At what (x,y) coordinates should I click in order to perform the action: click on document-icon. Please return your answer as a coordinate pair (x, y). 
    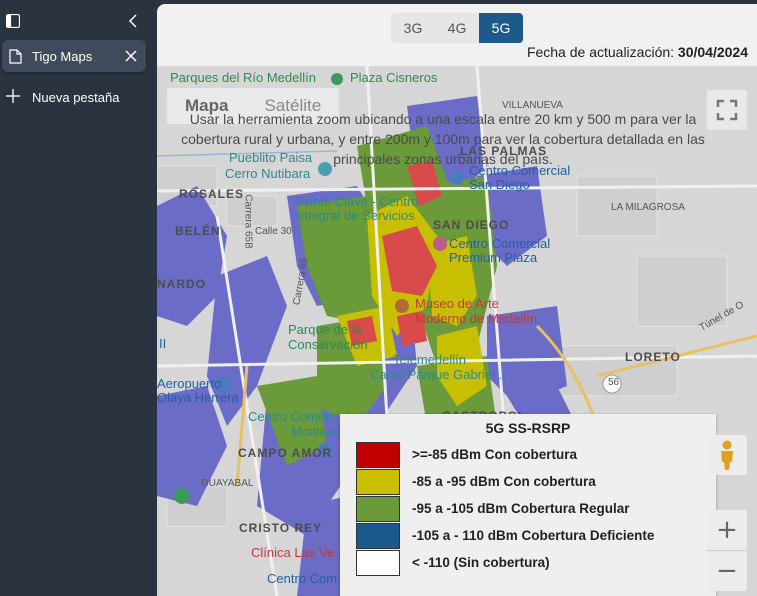
    Looking at the image, I should click on (15, 56).